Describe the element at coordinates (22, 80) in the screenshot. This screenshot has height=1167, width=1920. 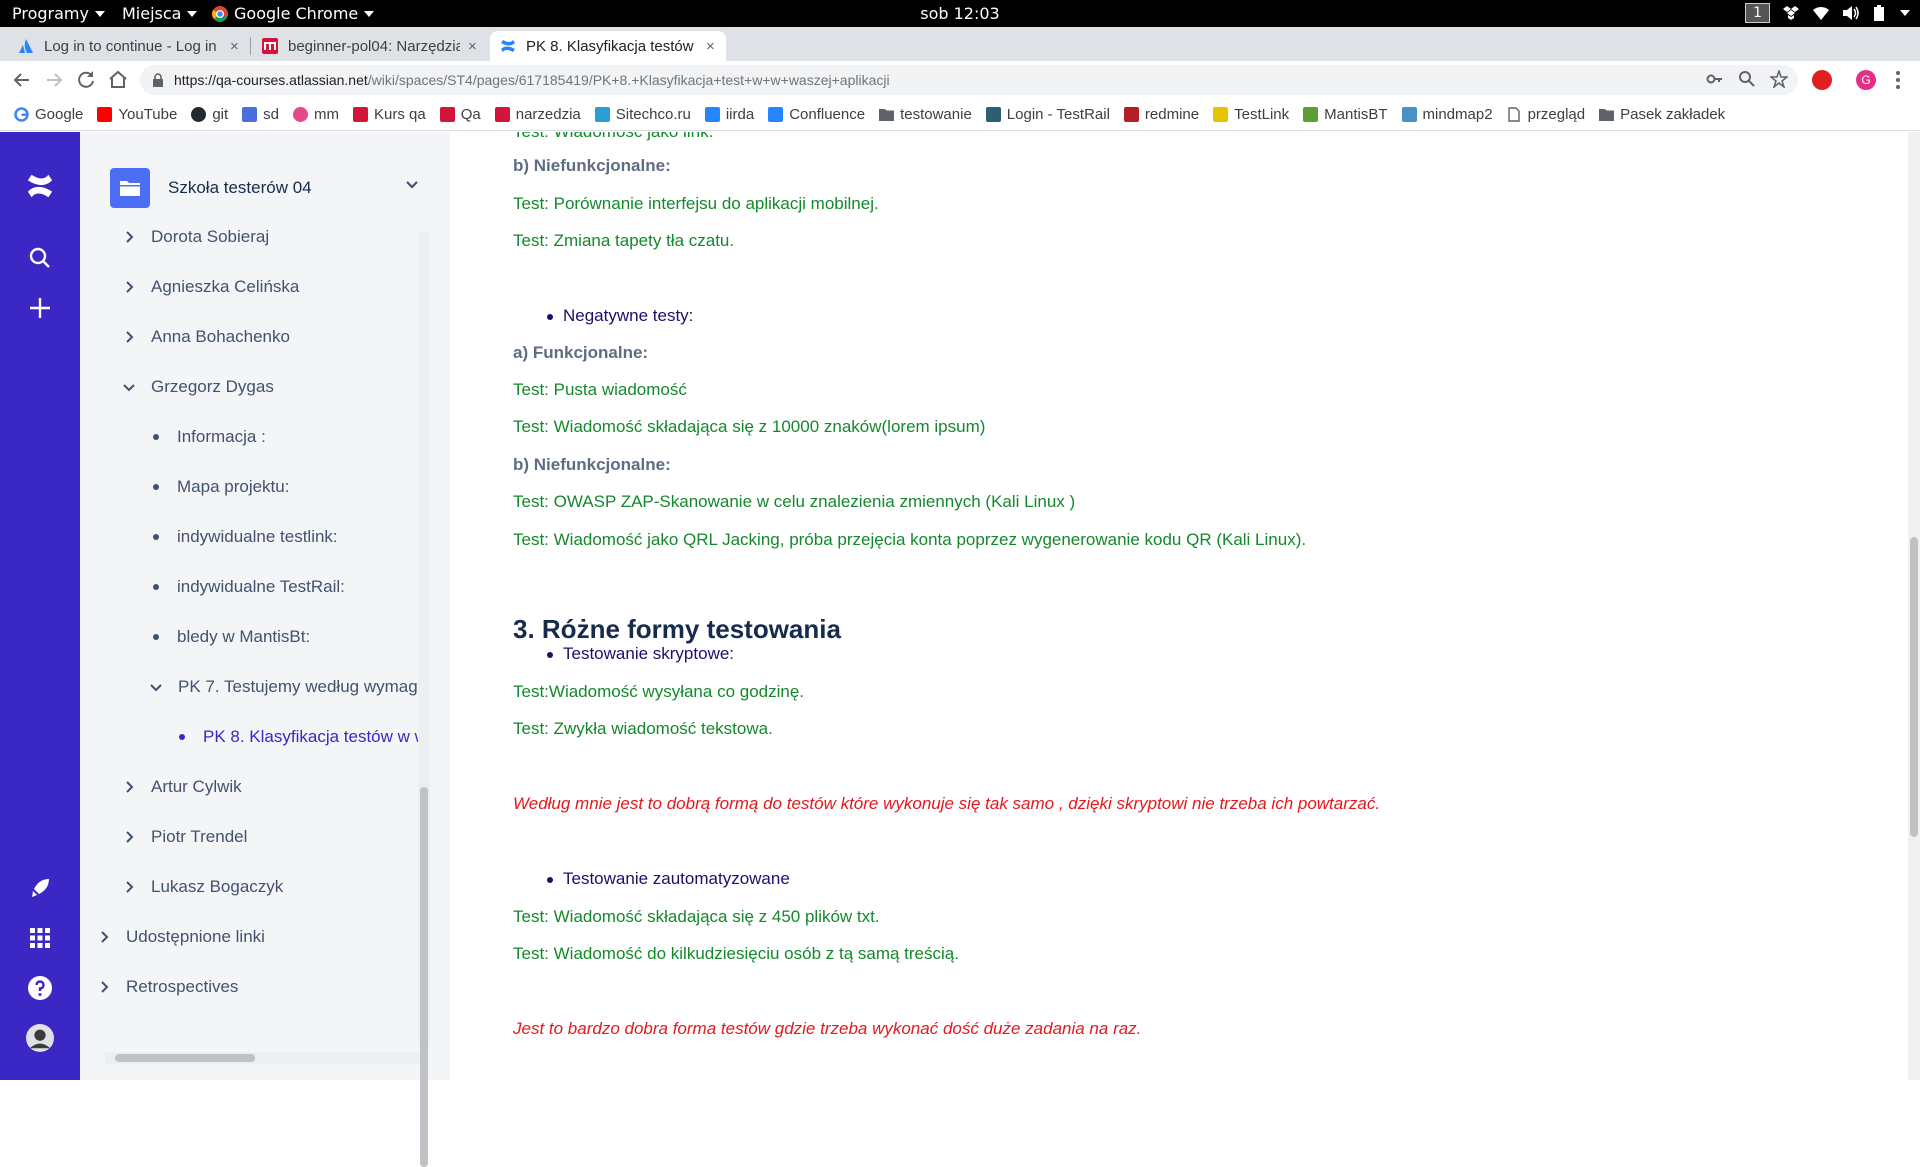
I see `back-arrow-icon` at that location.